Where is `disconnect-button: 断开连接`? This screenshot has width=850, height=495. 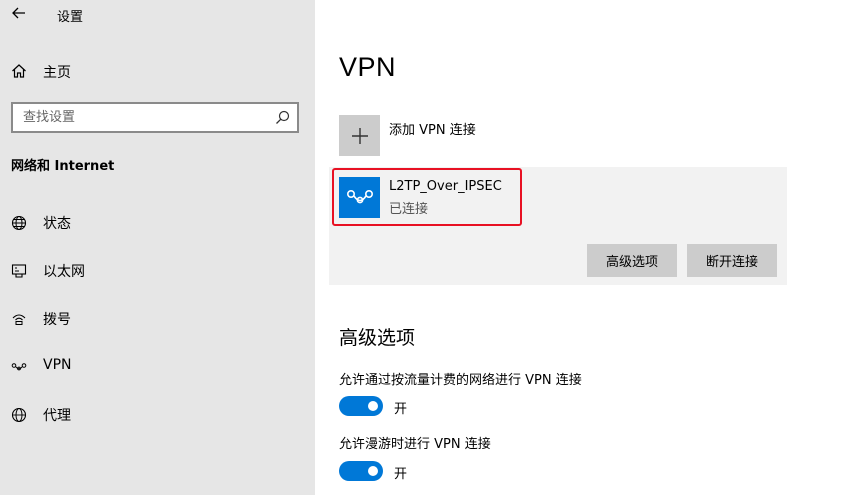 disconnect-button: 断开连接 is located at coordinates (732, 260).